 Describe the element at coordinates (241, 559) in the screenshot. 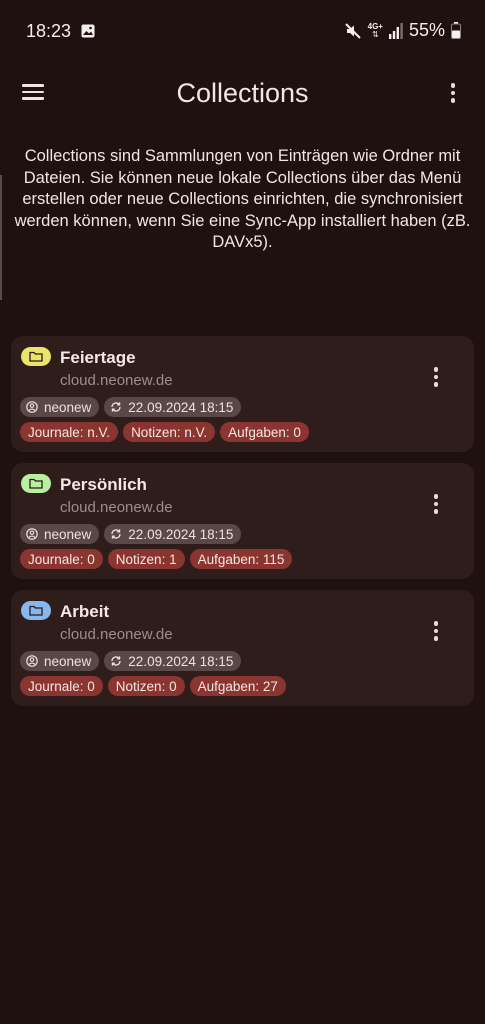

I see `tasks-count-chip: Aufgaben: 115` at that location.